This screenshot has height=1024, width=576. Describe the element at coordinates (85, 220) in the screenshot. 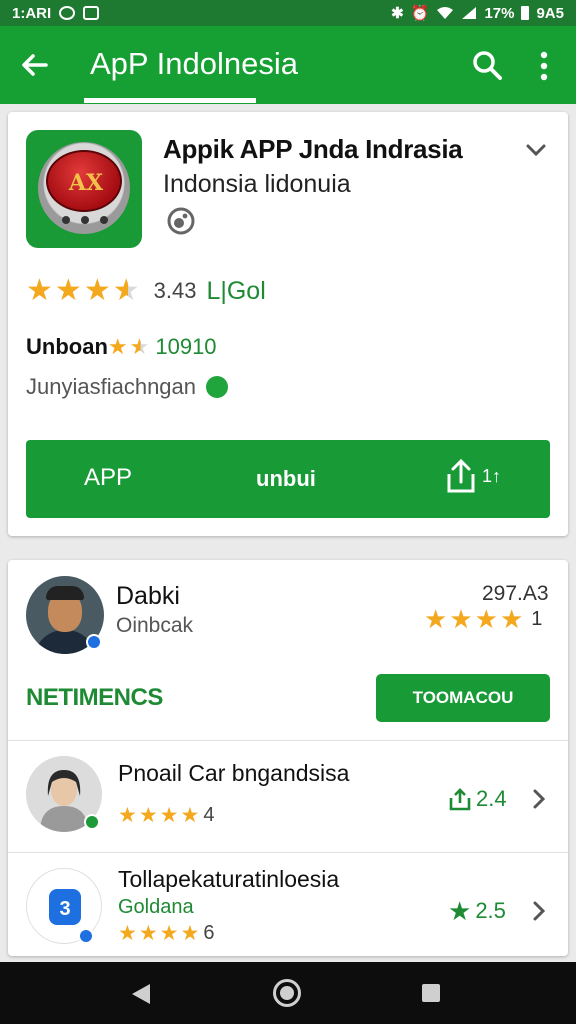

I see `app-icon-buttons` at that location.